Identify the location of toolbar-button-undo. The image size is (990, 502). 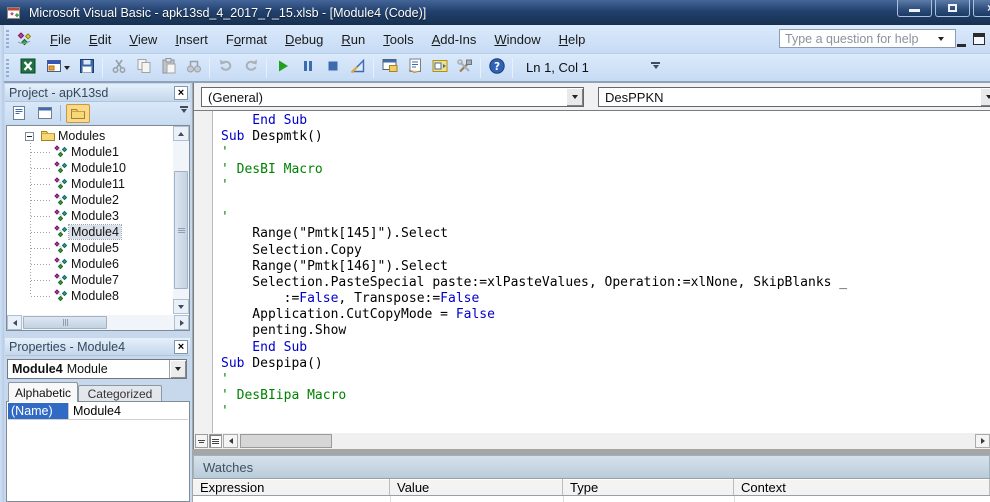
(225, 68).